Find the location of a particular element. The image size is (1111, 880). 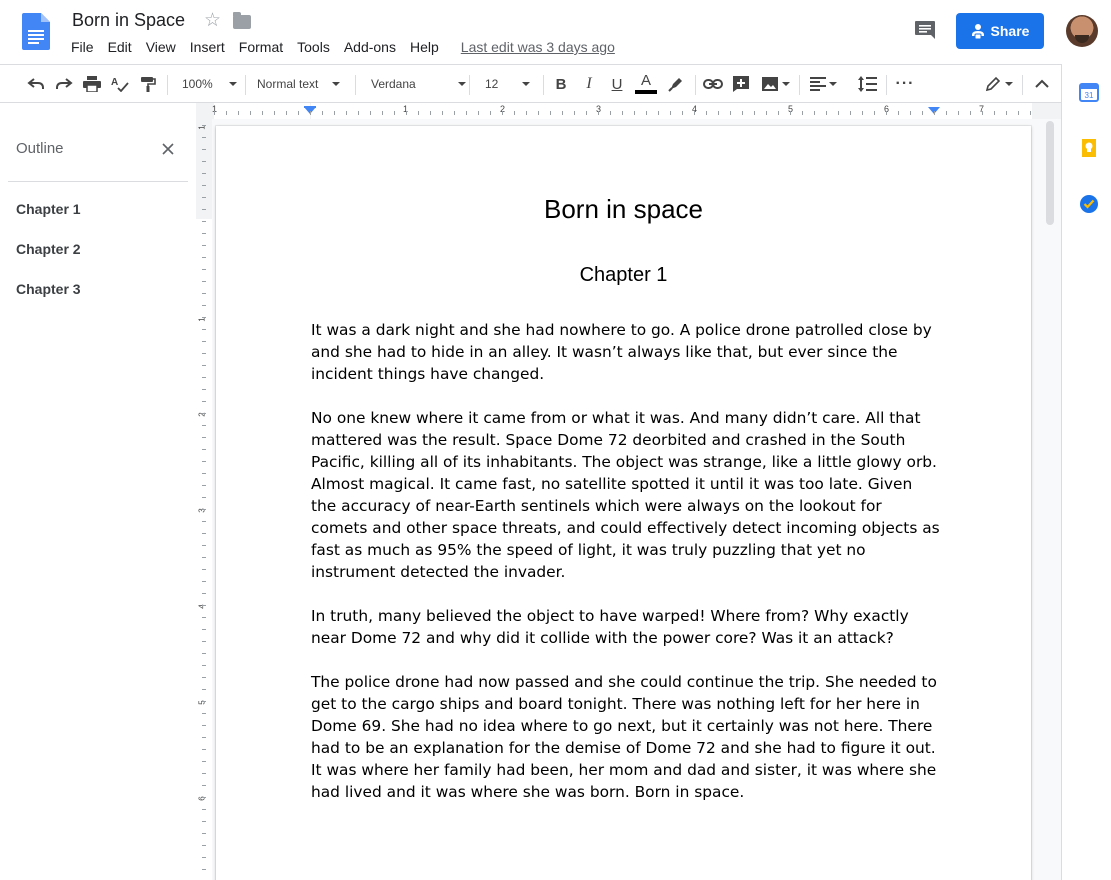

underline-icon: U is located at coordinates (617, 84).